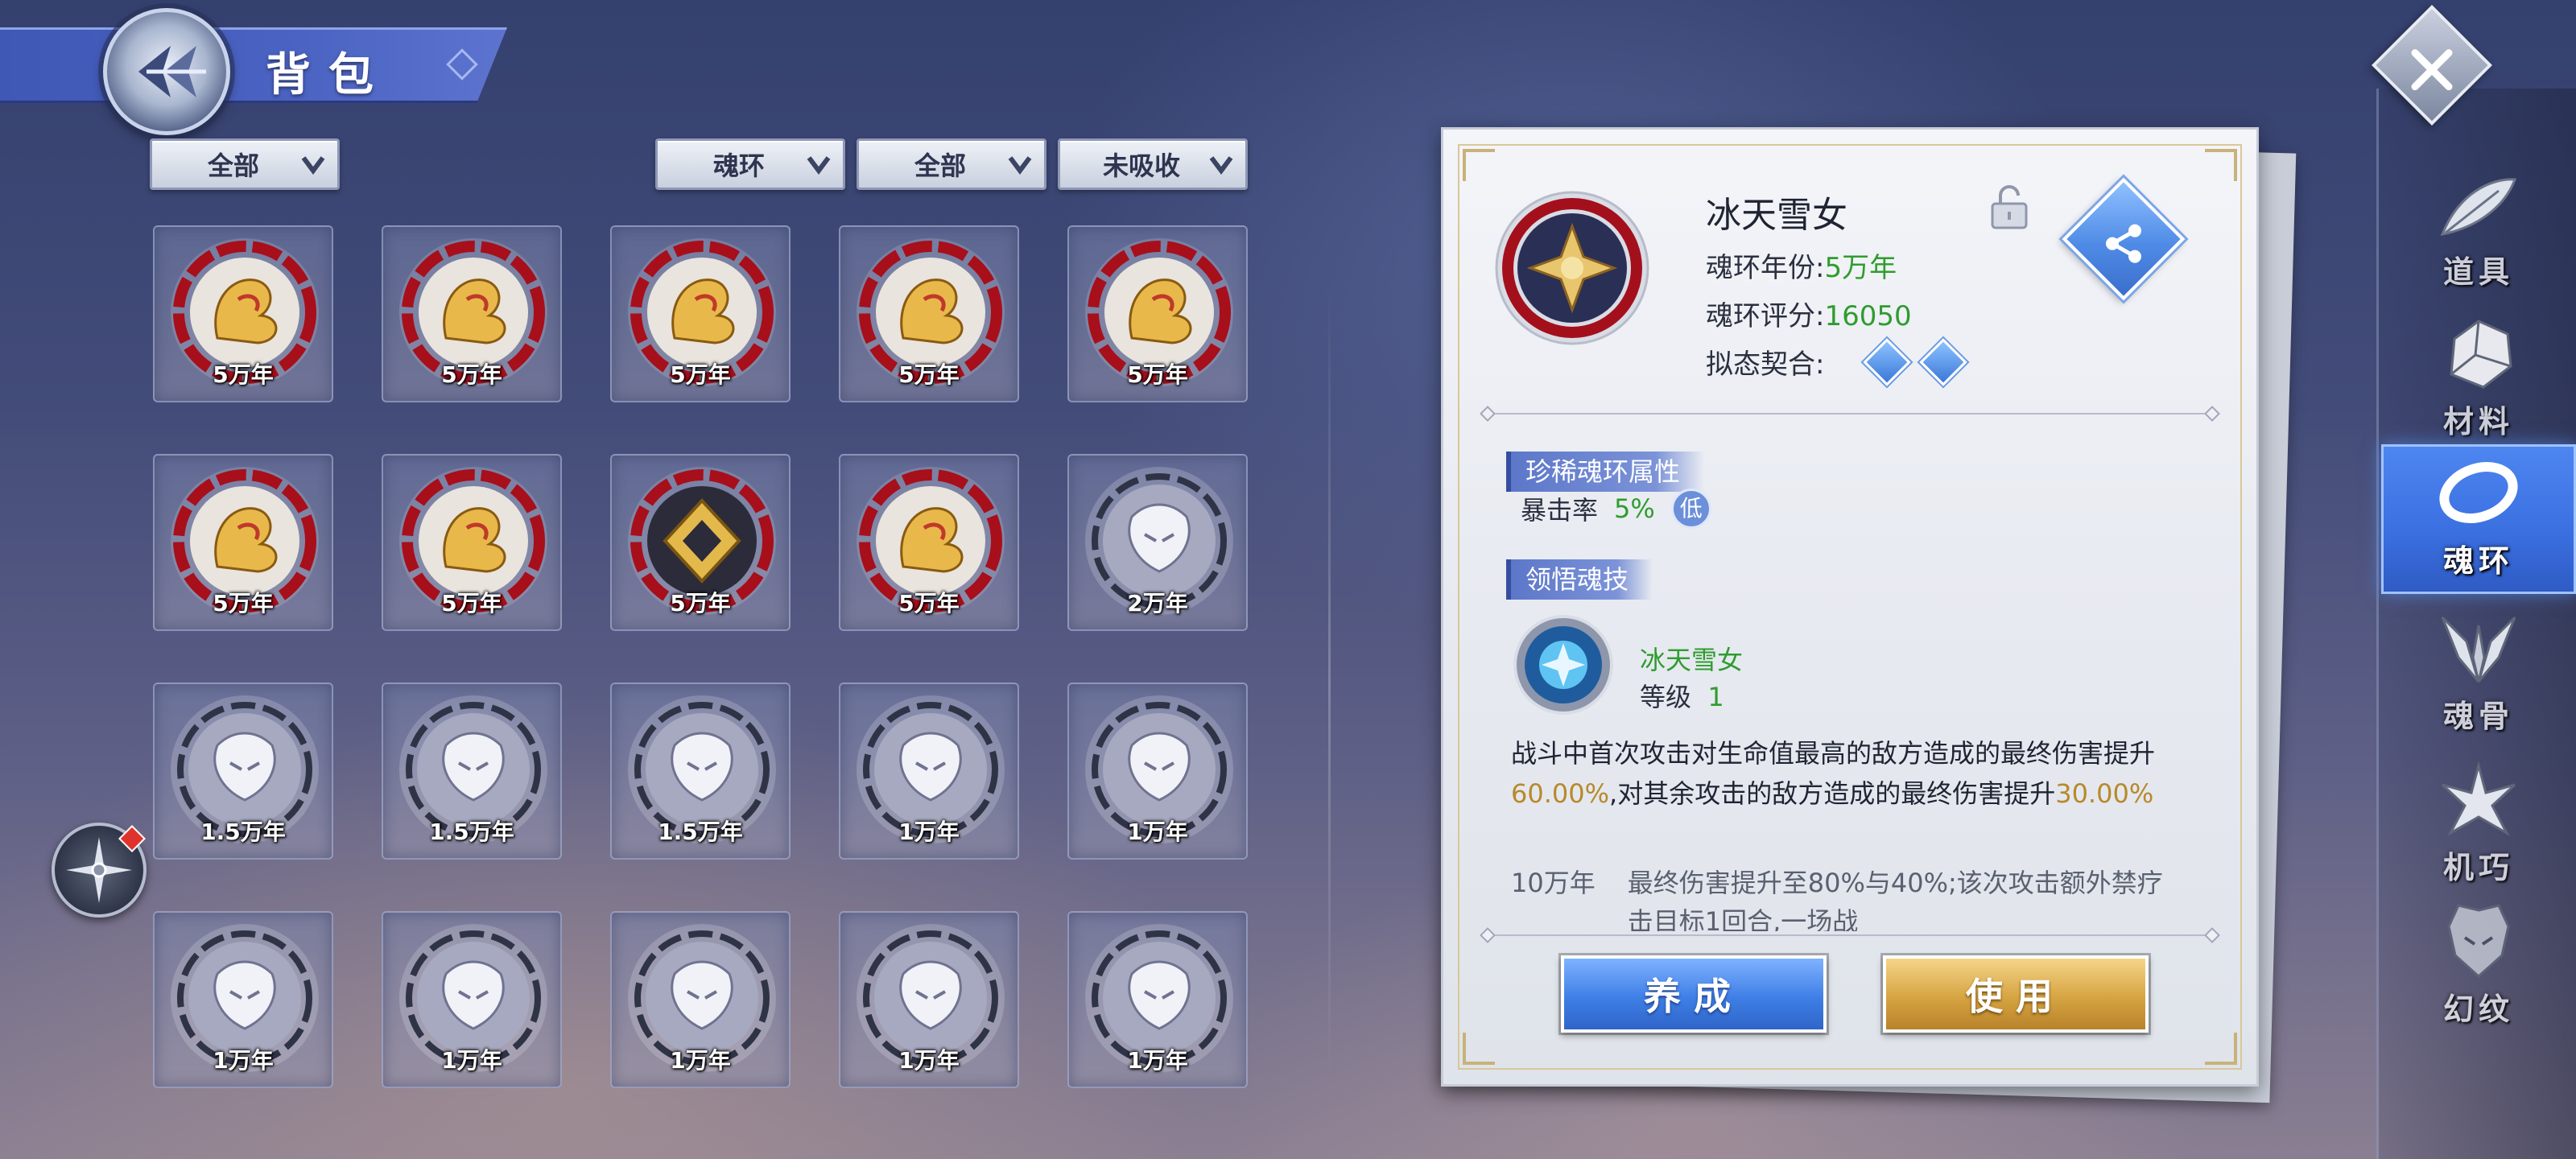 The width and height of the screenshot is (2576, 1159). I want to click on tab-soul-bones: 魂骨, so click(2478, 672).